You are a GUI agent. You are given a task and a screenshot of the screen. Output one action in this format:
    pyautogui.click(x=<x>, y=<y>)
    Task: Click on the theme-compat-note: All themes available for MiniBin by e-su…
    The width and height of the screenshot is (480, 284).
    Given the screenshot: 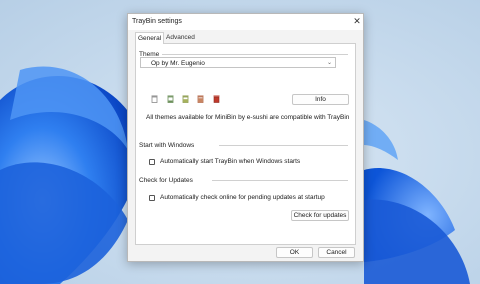 What is the action you would take?
    pyautogui.click(x=248, y=117)
    